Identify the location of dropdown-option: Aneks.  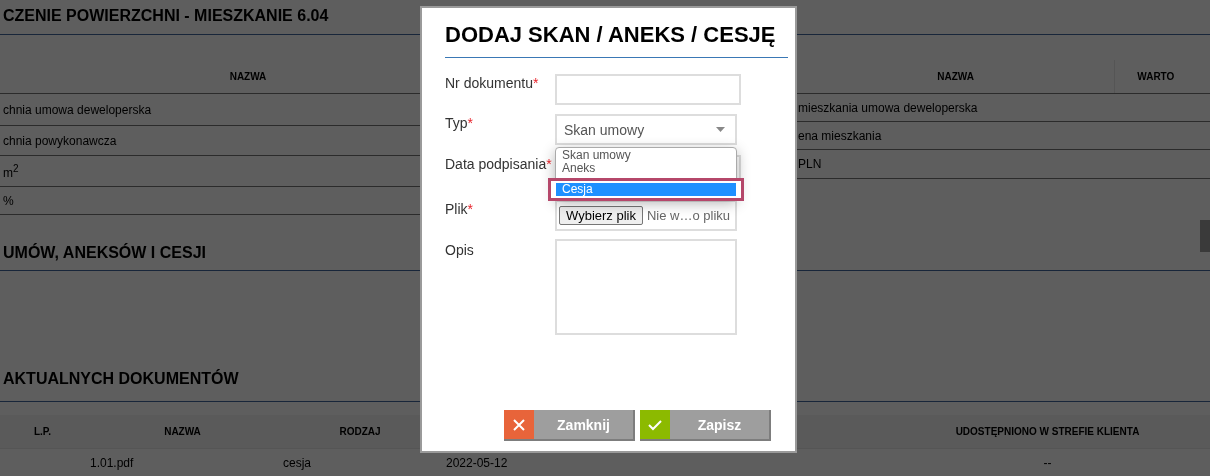
(646, 168).